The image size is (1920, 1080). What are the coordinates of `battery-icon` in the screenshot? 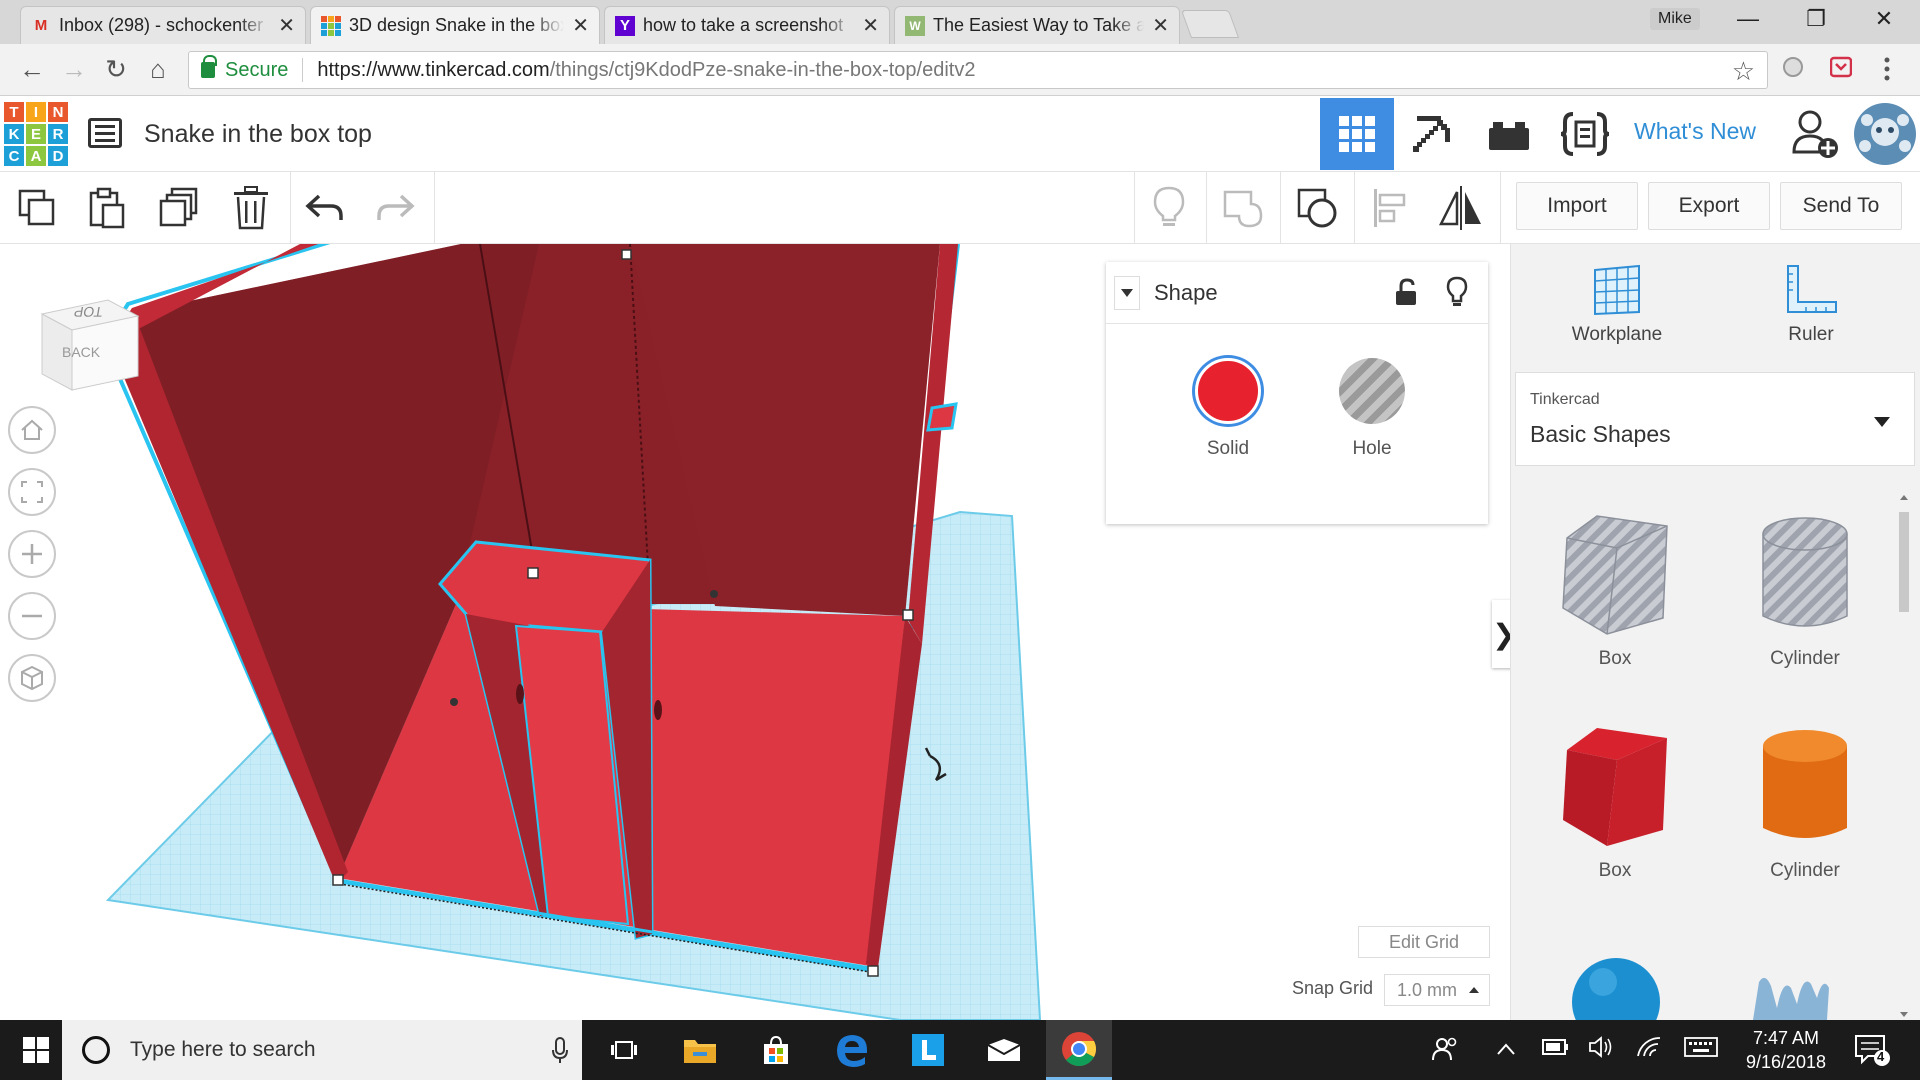 It's located at (1556, 1049).